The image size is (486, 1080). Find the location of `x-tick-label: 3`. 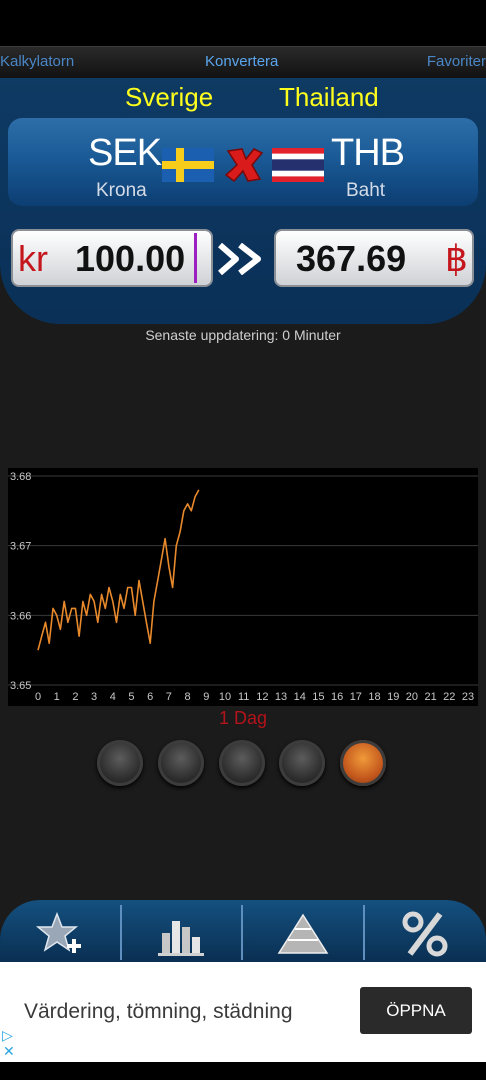

x-tick-label: 3 is located at coordinates (94, 697).